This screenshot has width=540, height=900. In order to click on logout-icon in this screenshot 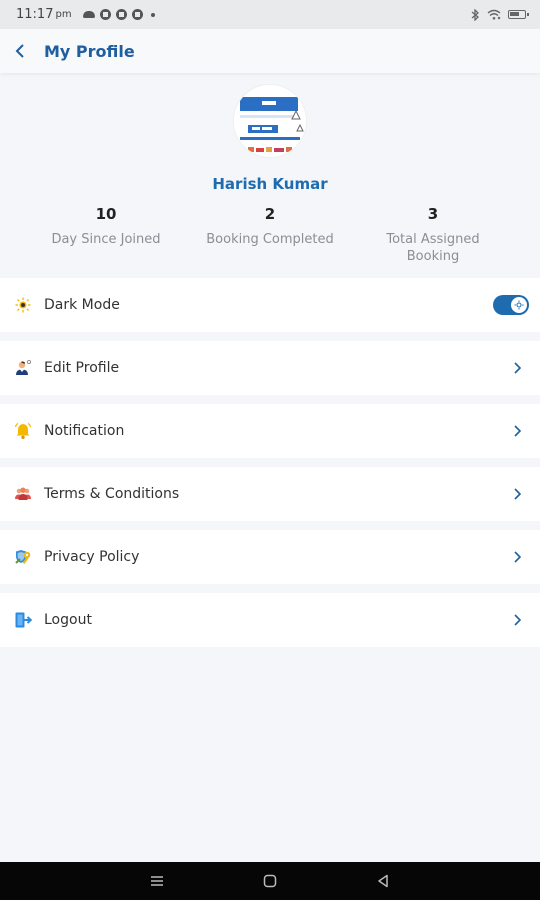, I will do `click(23, 620)`.